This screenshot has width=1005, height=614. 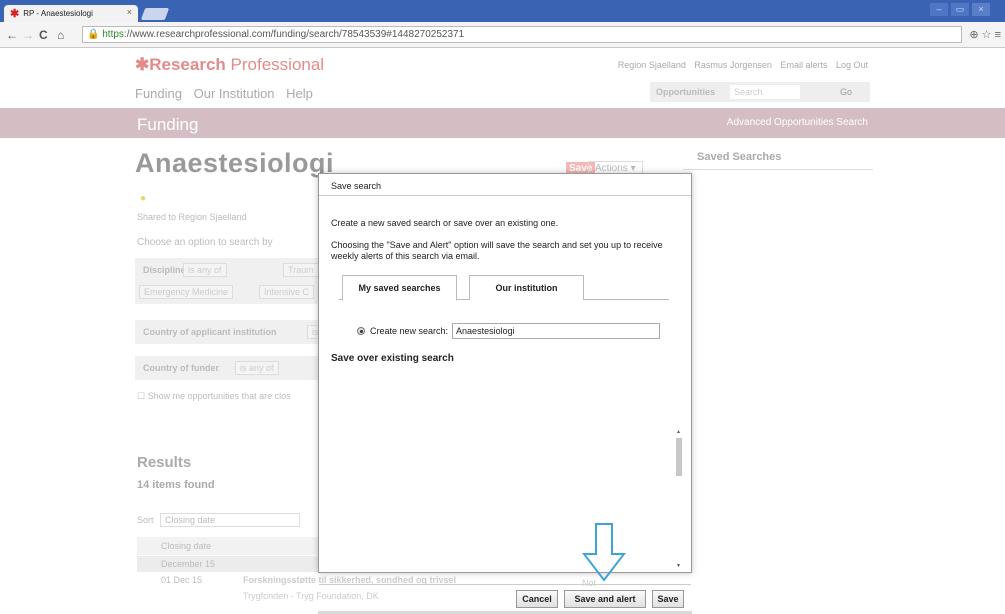 I want to click on column-closing-date: Closing date, so click(x=186, y=546).